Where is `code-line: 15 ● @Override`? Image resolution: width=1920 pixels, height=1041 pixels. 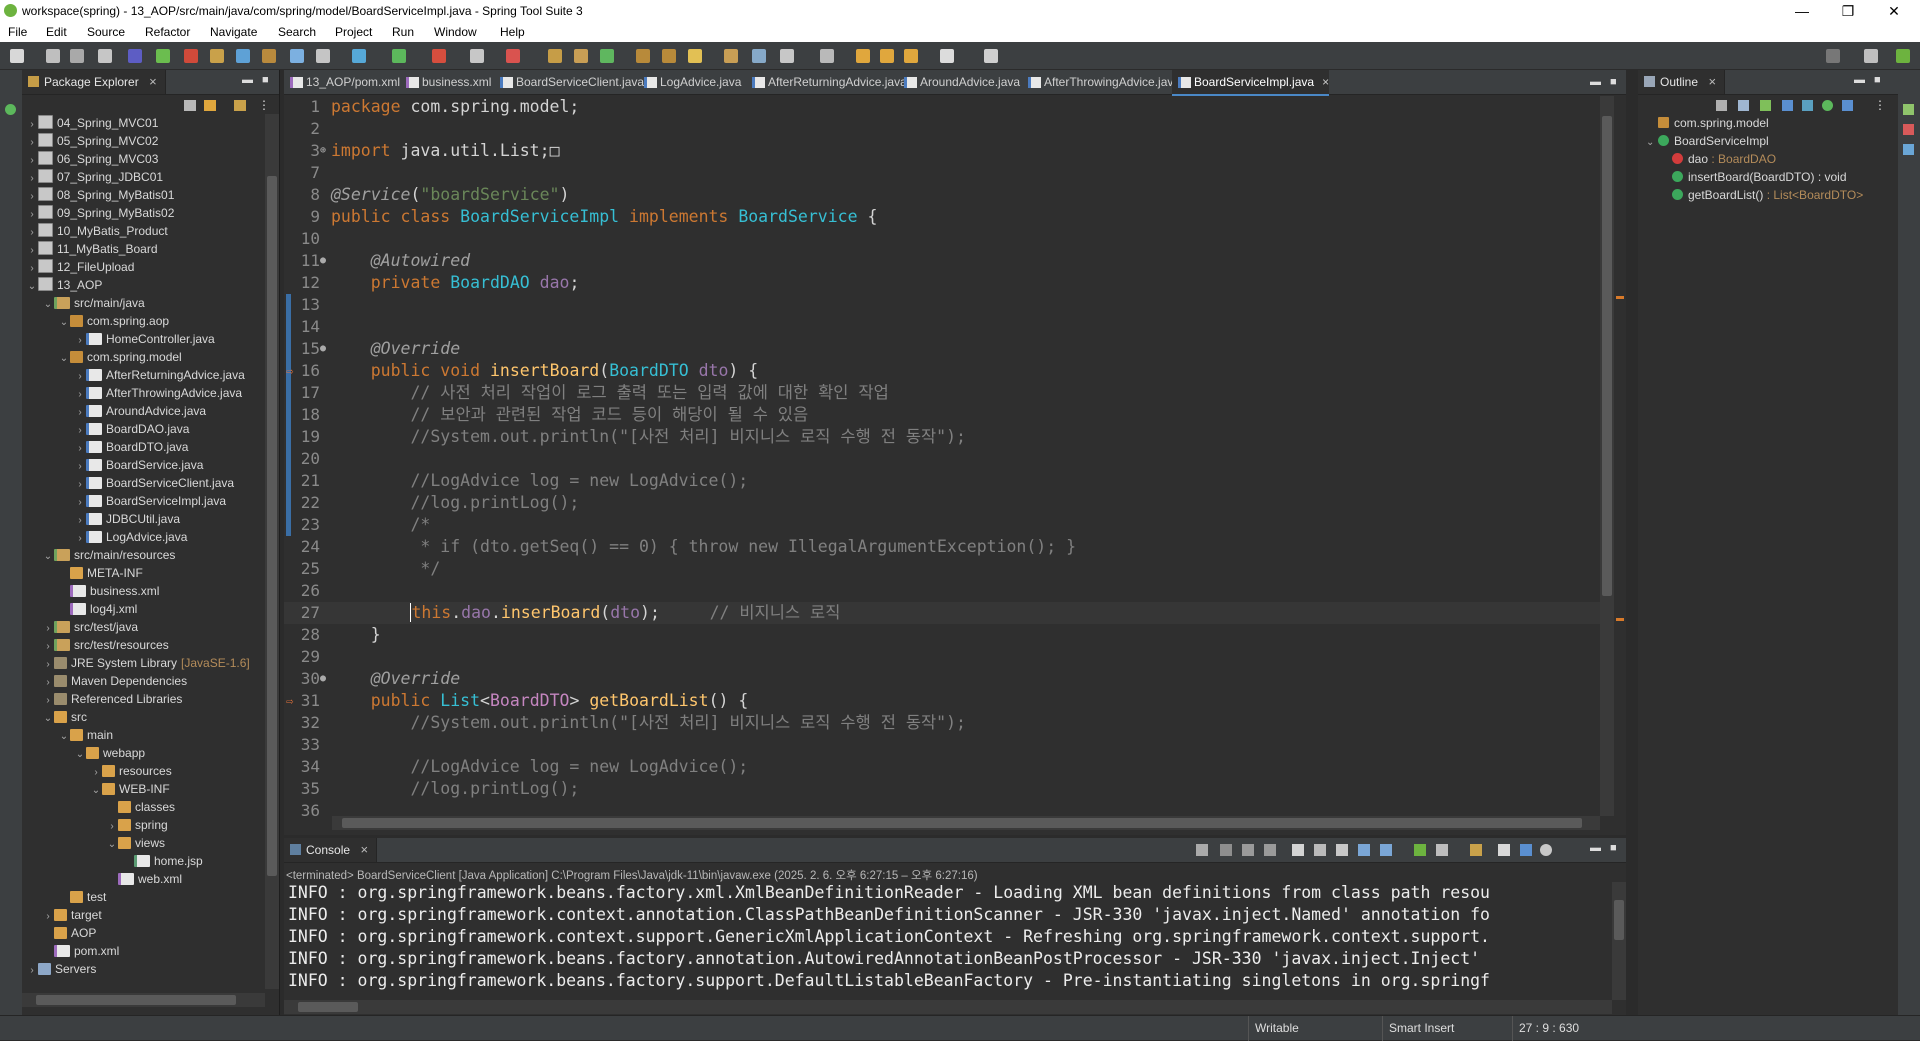 code-line: 15 ● @Override is located at coordinates (942, 349).